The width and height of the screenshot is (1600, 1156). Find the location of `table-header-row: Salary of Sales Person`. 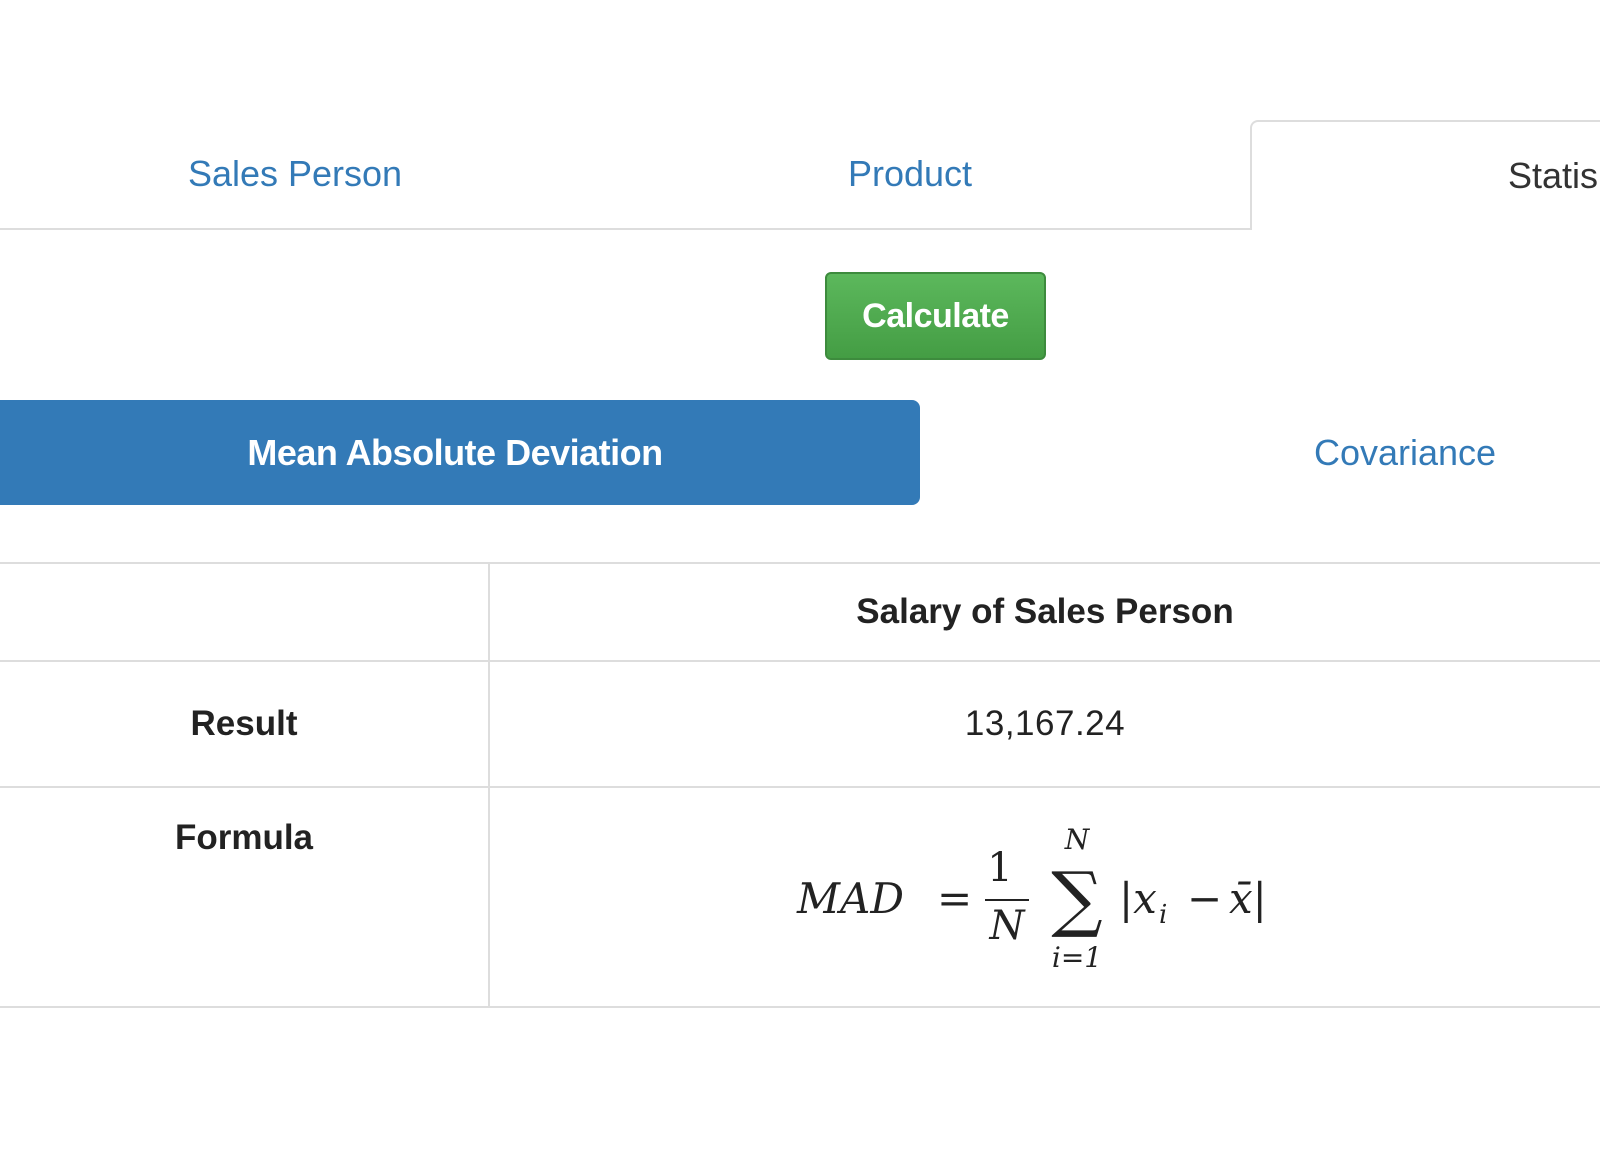

table-header-row: Salary of Sales Person is located at coordinates (800, 612).